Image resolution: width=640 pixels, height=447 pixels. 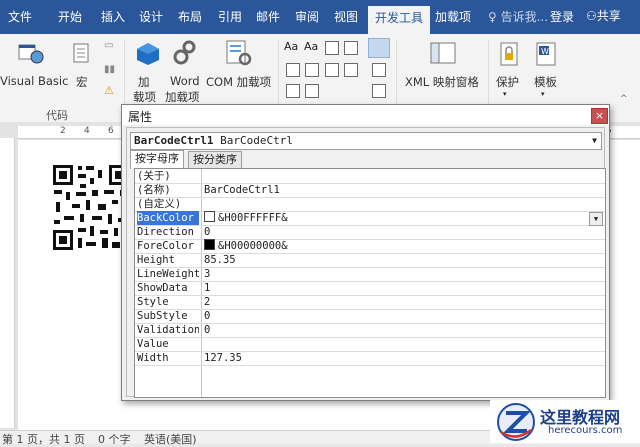 What do you see at coordinates (215, 159) in the screenshot?
I see `tab-categorized: 按分类序` at bounding box center [215, 159].